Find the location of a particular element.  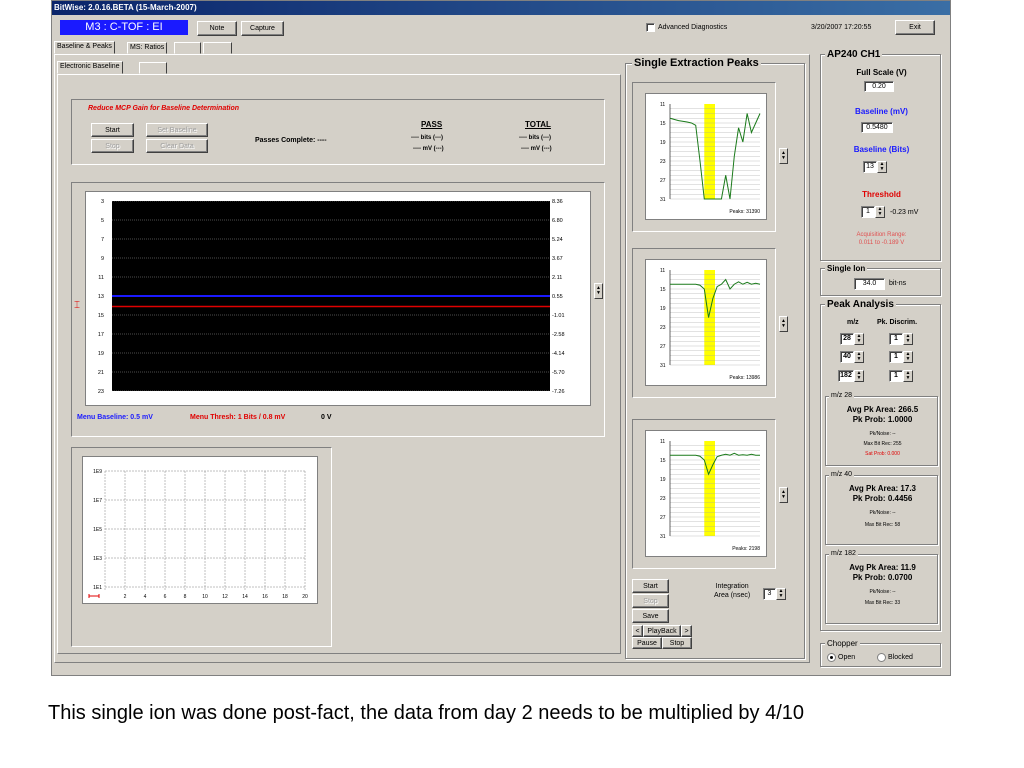

peak-y-tick: 11 is located at coordinates (662, 271).